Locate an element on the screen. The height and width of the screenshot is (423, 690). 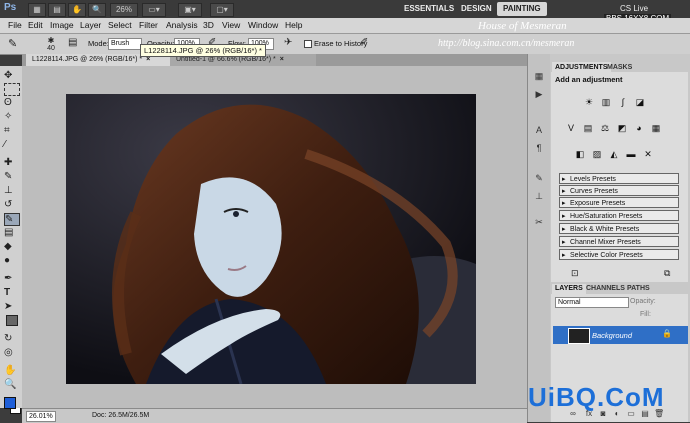
gradient-map-icon: ▬ is located at coordinates (631, 154).